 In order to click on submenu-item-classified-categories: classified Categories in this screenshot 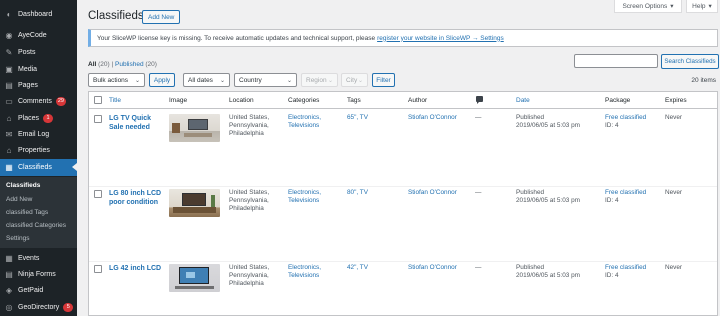, I will do `click(36, 225)`.